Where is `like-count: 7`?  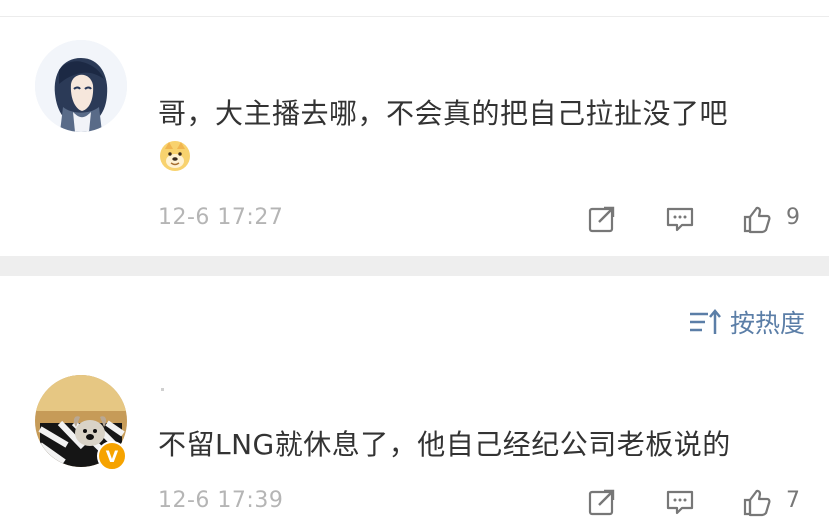 like-count: 7 is located at coordinates (793, 500).